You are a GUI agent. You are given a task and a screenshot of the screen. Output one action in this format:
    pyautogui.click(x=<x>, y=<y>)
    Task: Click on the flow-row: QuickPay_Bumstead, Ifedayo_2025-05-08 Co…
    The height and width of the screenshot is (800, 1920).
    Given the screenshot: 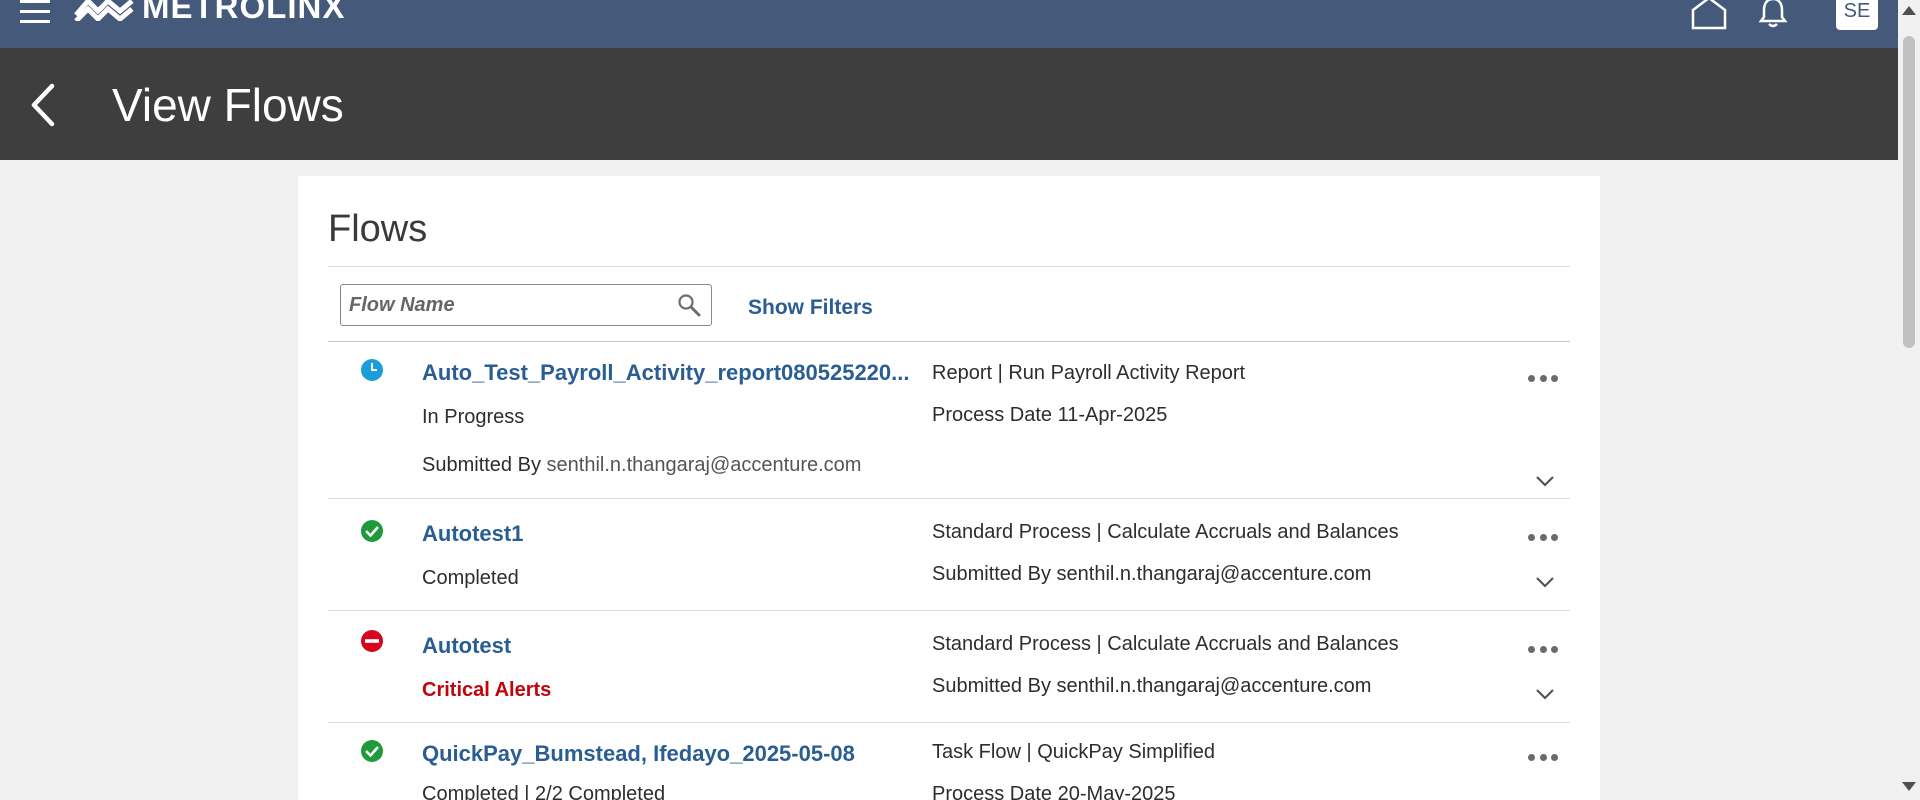 What is the action you would take?
    pyautogui.click(x=949, y=761)
    